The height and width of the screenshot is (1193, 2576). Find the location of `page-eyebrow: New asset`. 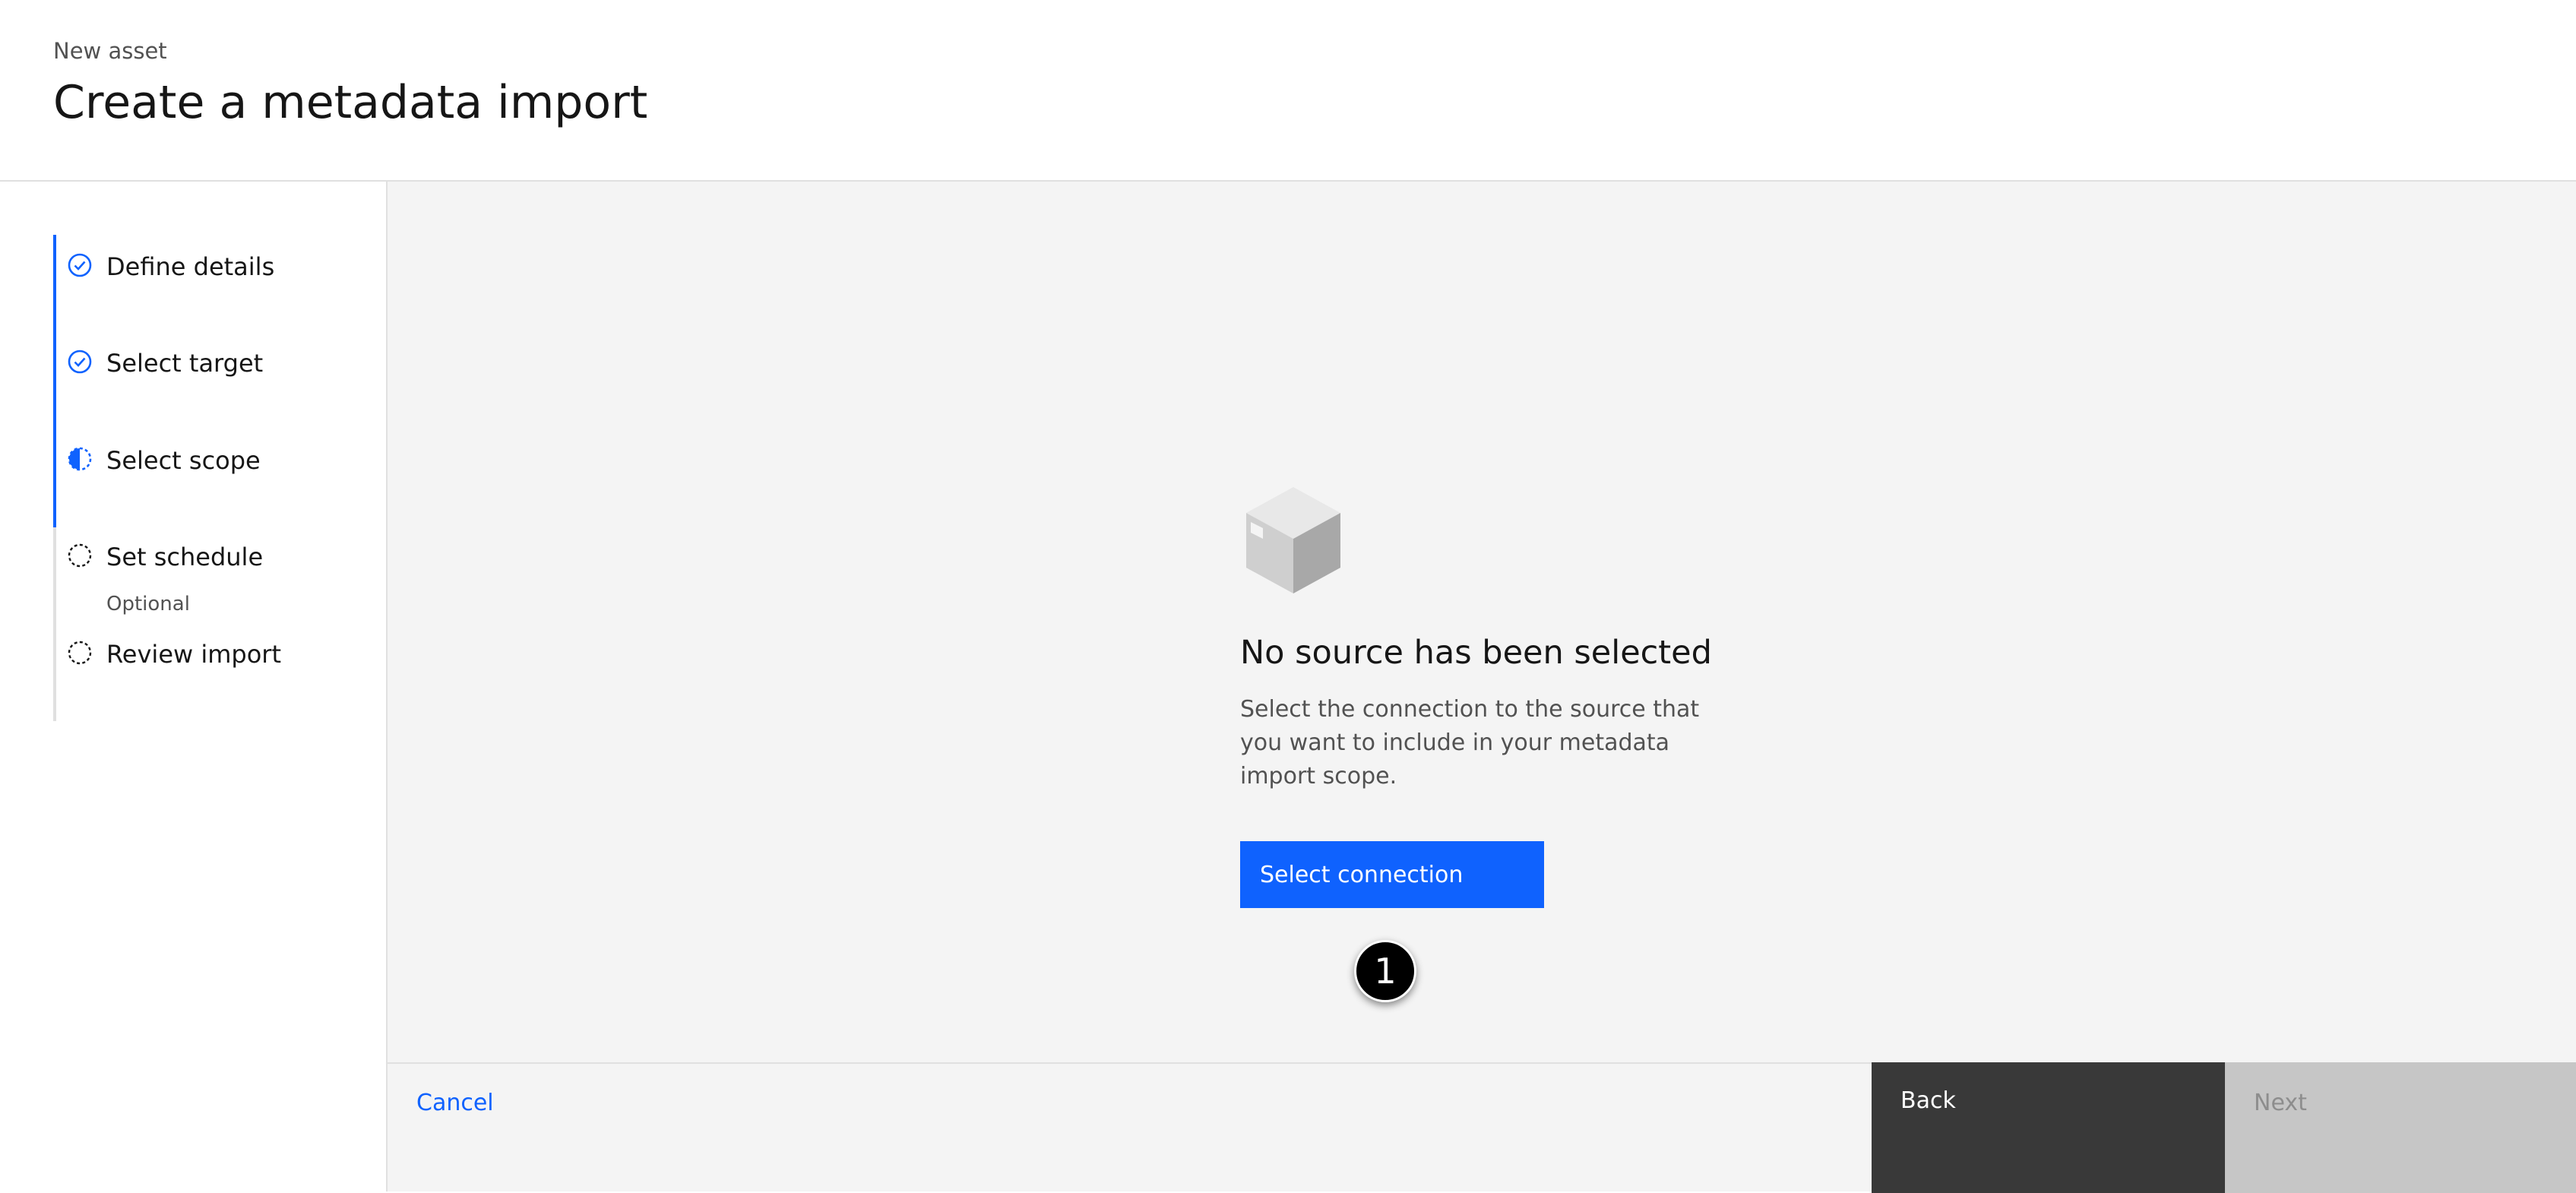

page-eyebrow: New asset is located at coordinates (110, 51).